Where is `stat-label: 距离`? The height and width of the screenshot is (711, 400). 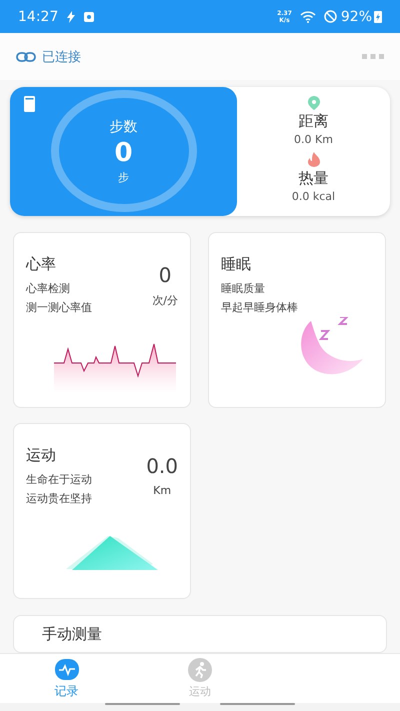 stat-label: 距离 is located at coordinates (313, 121).